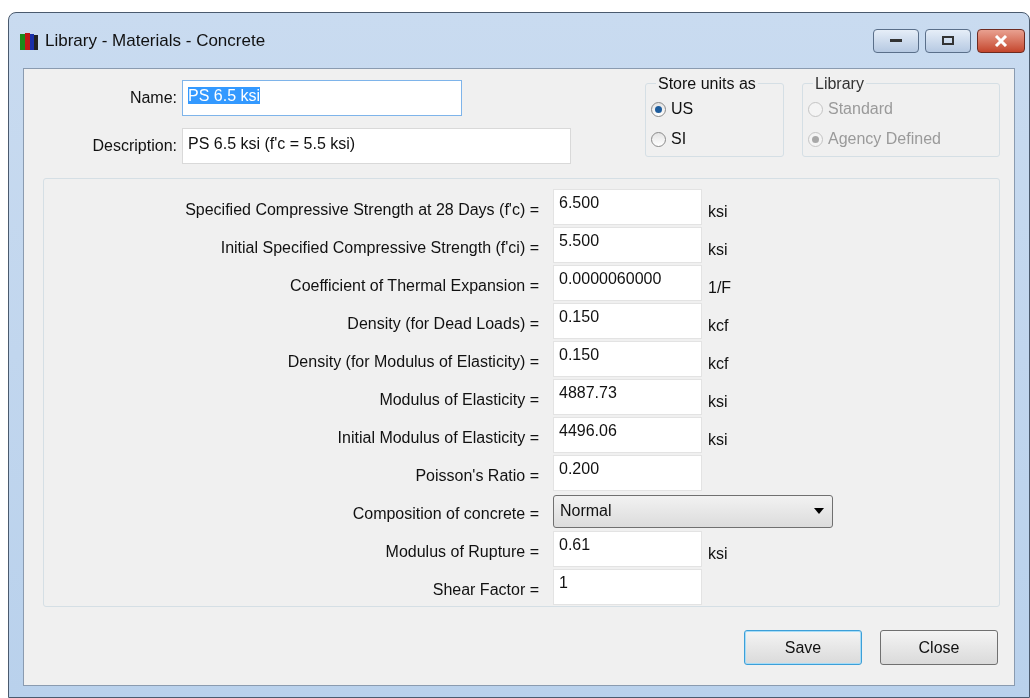  Describe the element at coordinates (627, 207) in the screenshot. I see `input-field: 6.500` at that location.